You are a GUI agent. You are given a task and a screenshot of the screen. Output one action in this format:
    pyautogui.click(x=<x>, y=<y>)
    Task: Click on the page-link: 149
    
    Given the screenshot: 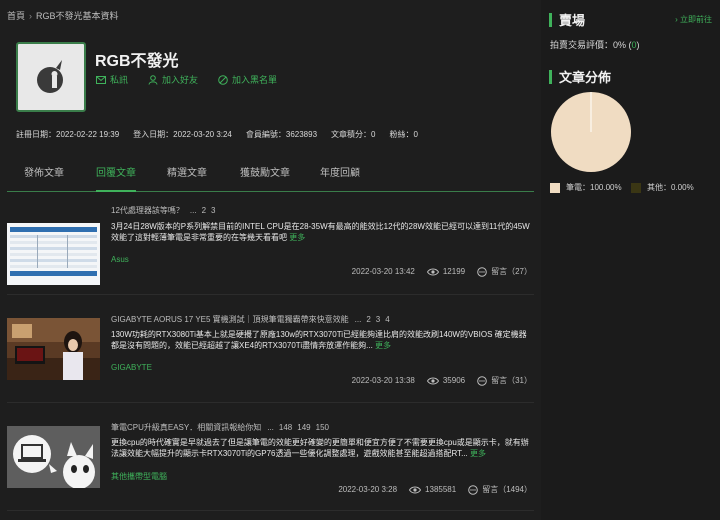 What is the action you would take?
    pyautogui.click(x=303, y=427)
    